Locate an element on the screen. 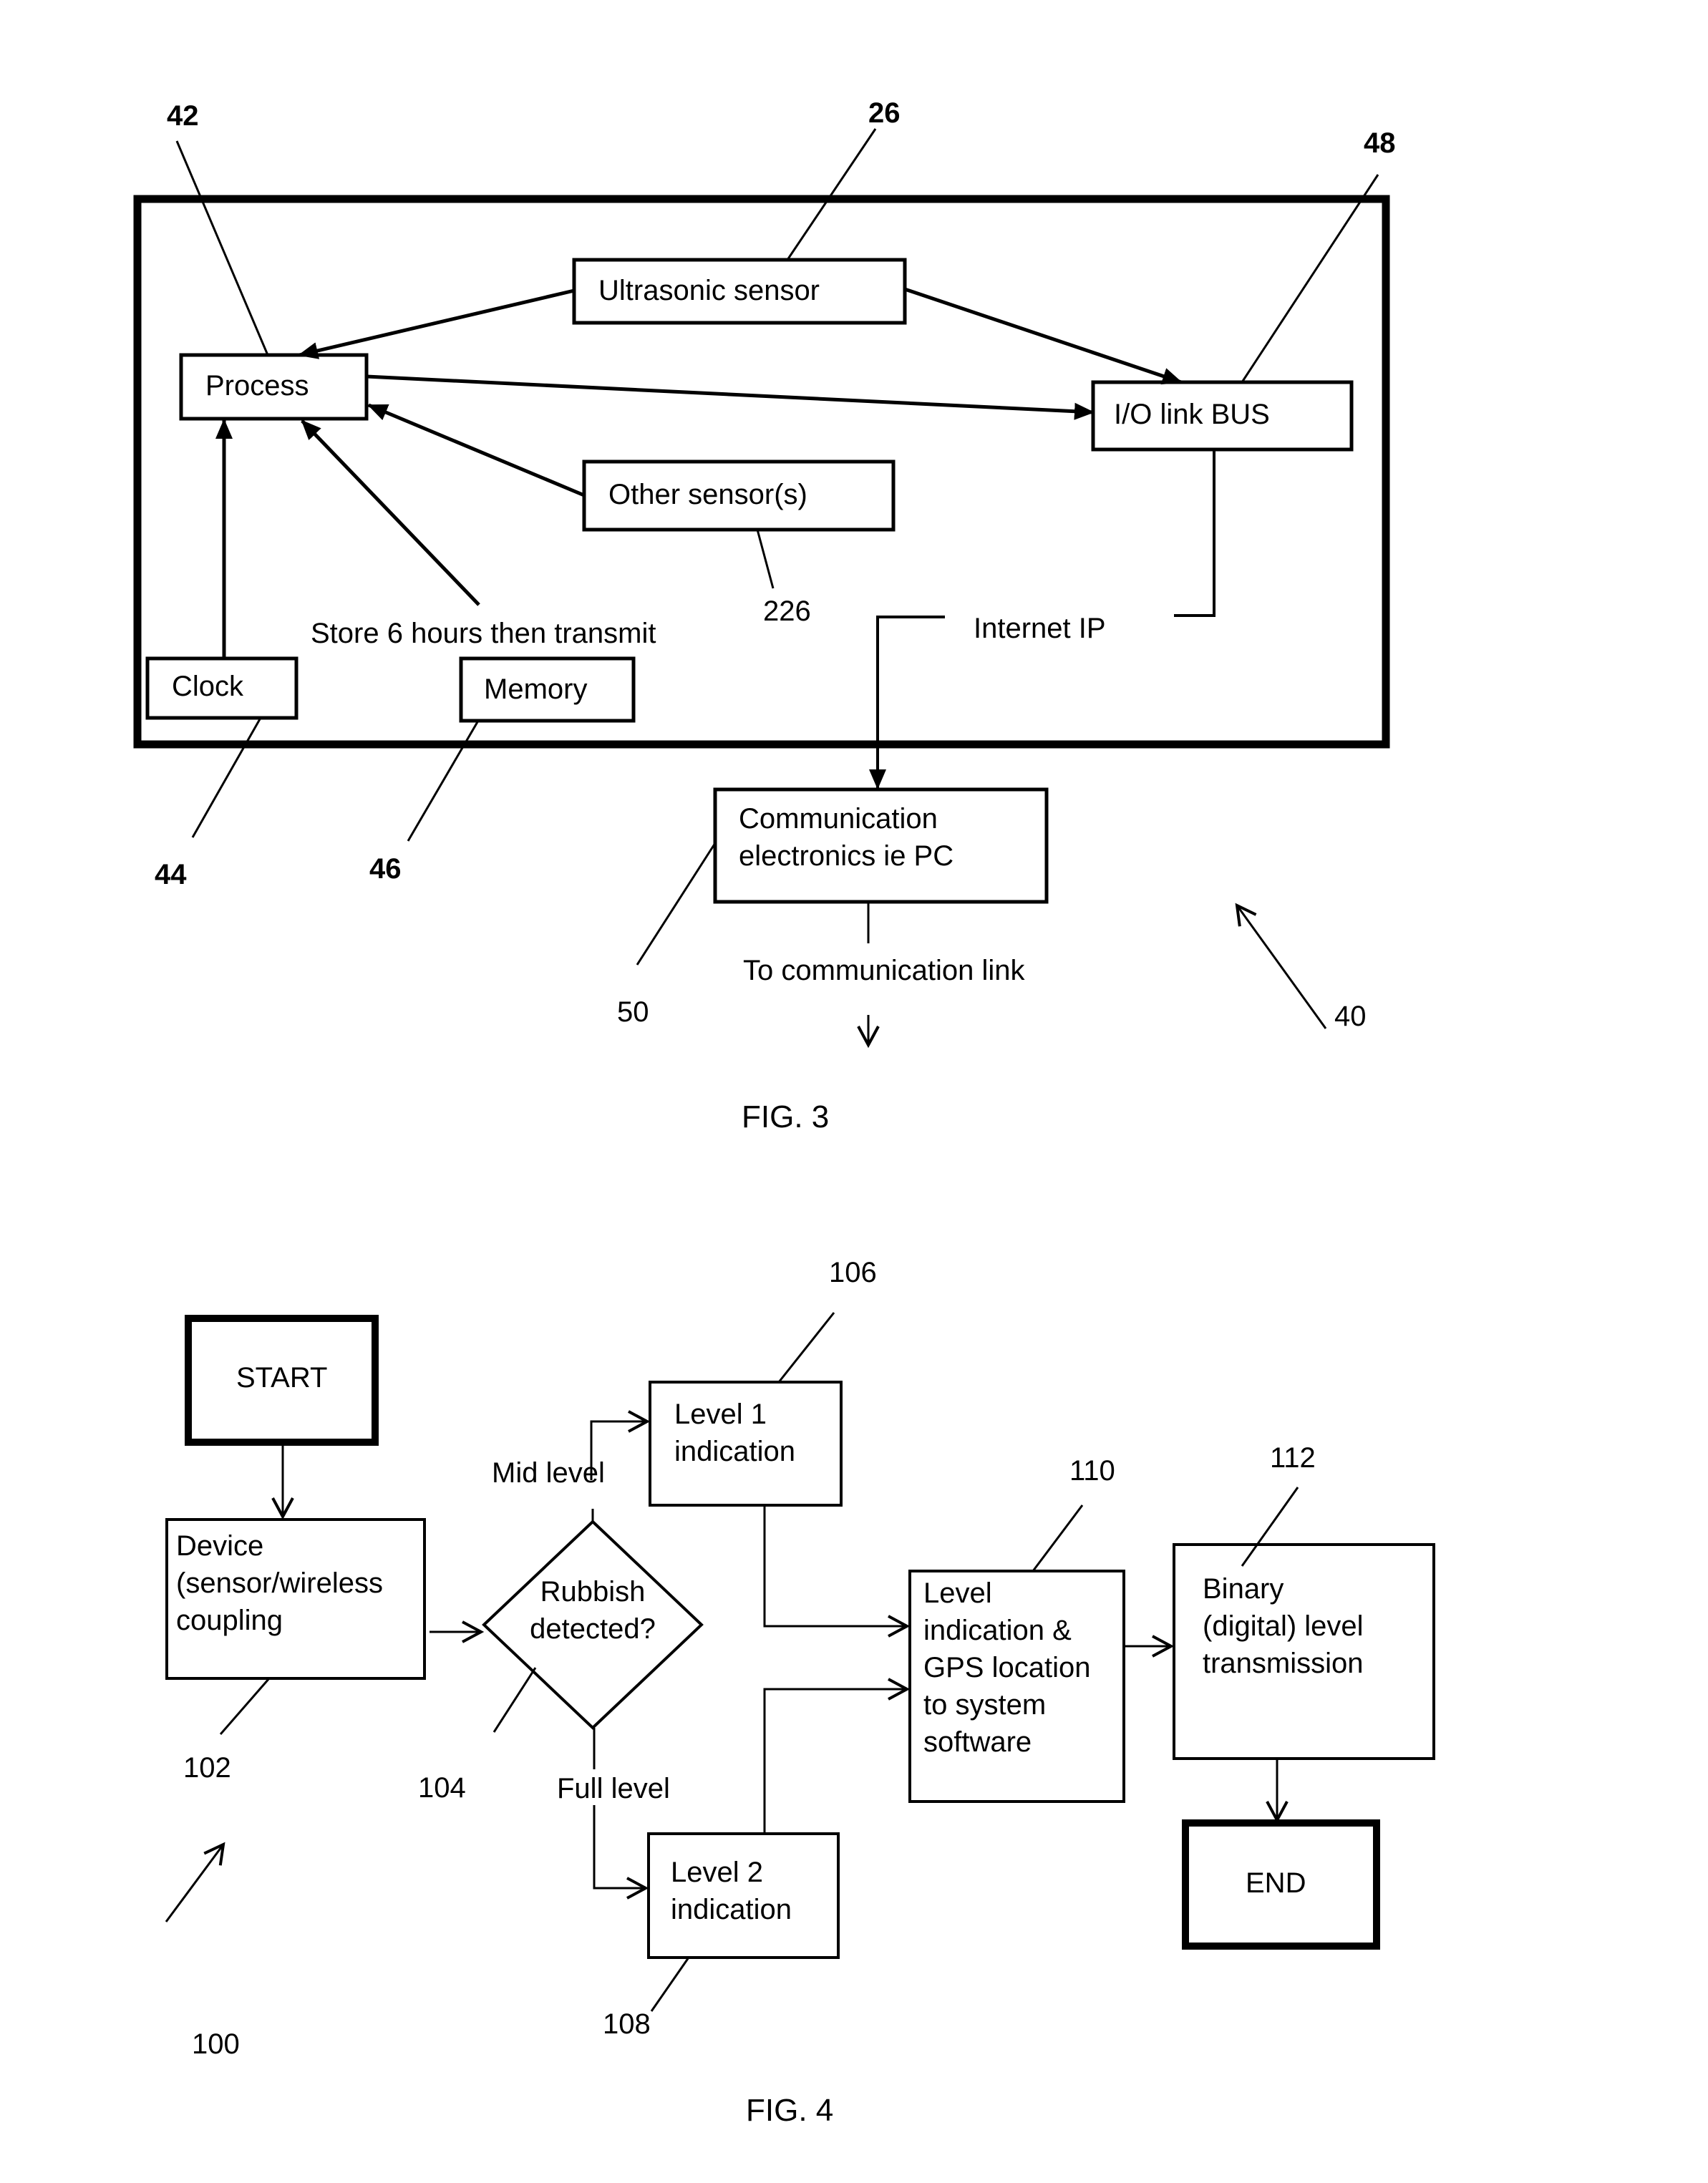  fig4-caption: FIG. 4 is located at coordinates (790, 2110).